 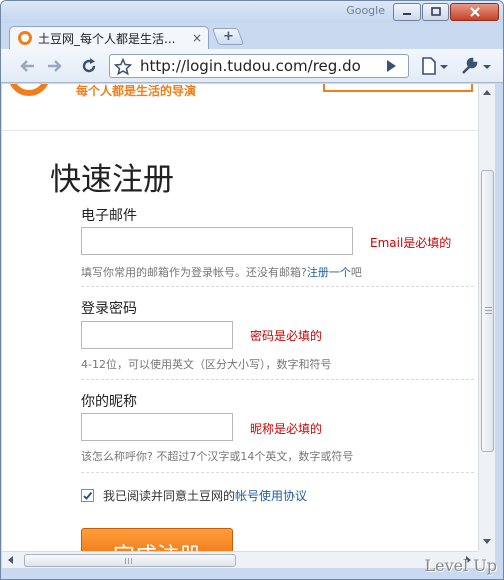 I want to click on nickname-hint: 该怎么称呼你? 不超过7个汉字或14个英文，数字或符号, so click(x=217, y=456).